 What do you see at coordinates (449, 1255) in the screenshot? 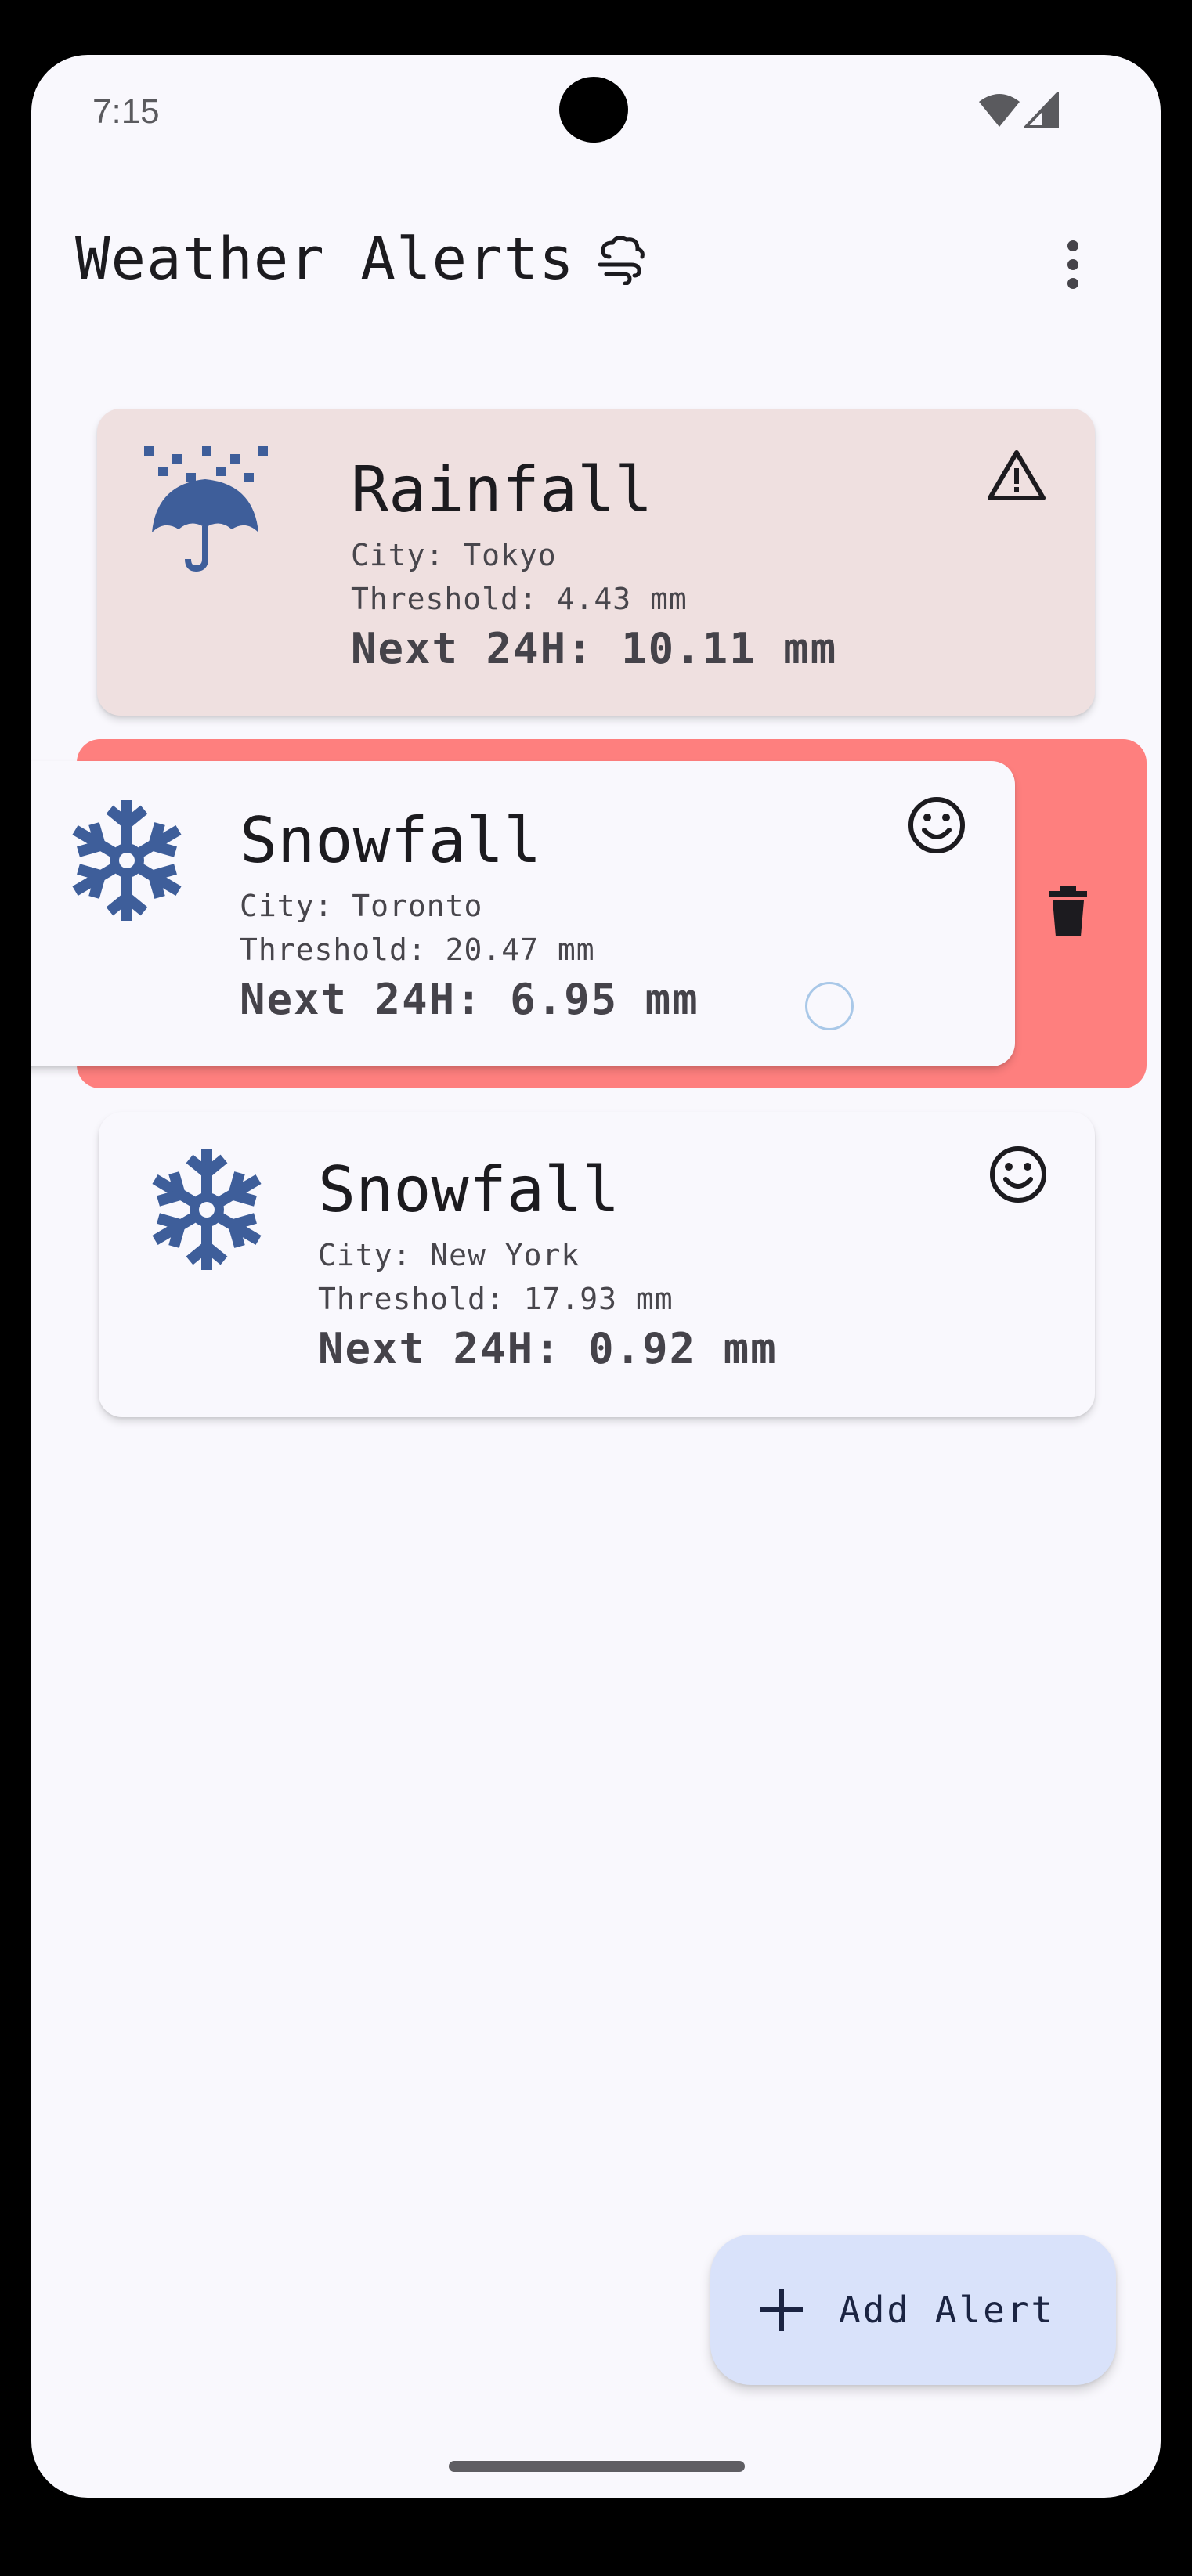
I see `alert-city: City: New York` at bounding box center [449, 1255].